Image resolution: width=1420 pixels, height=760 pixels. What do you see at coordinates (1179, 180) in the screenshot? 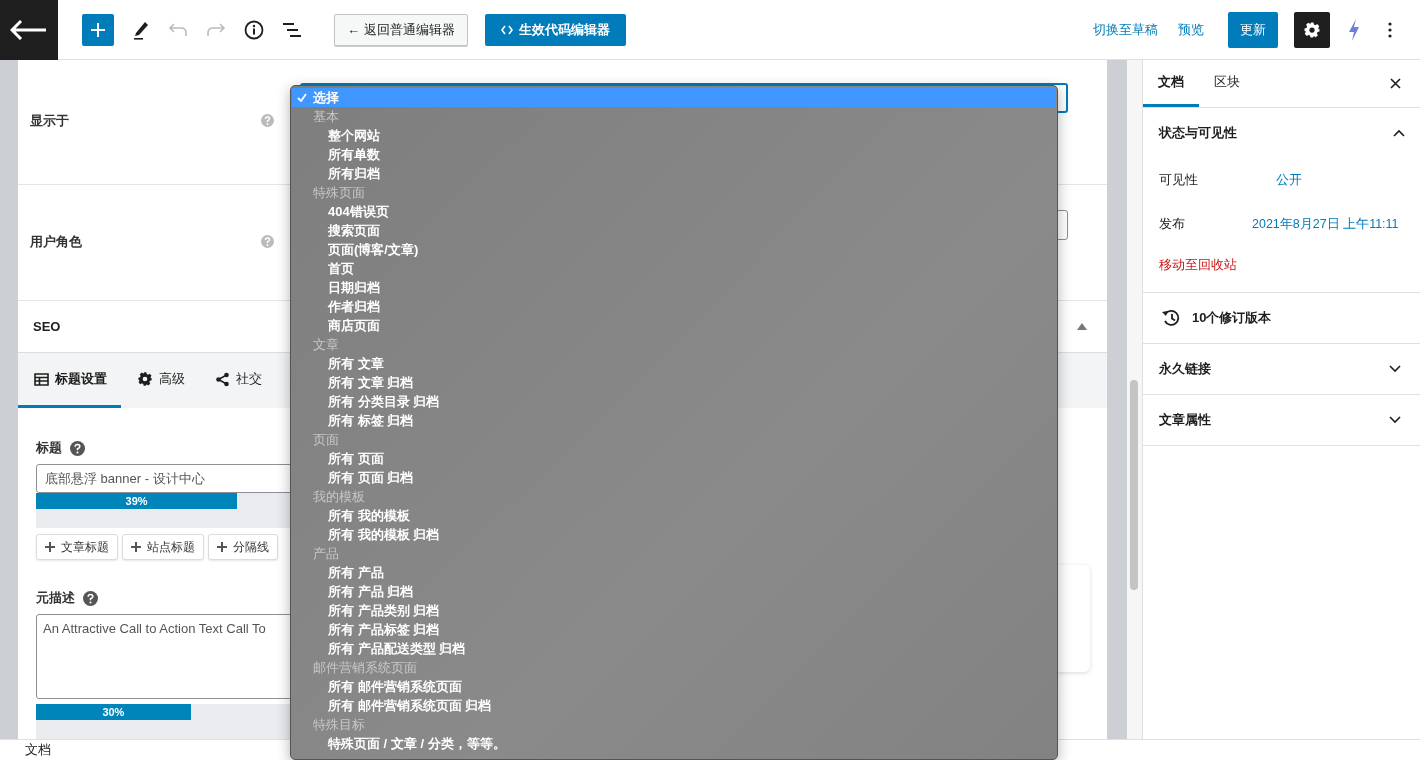
I see `setting-label: 可见性` at bounding box center [1179, 180].